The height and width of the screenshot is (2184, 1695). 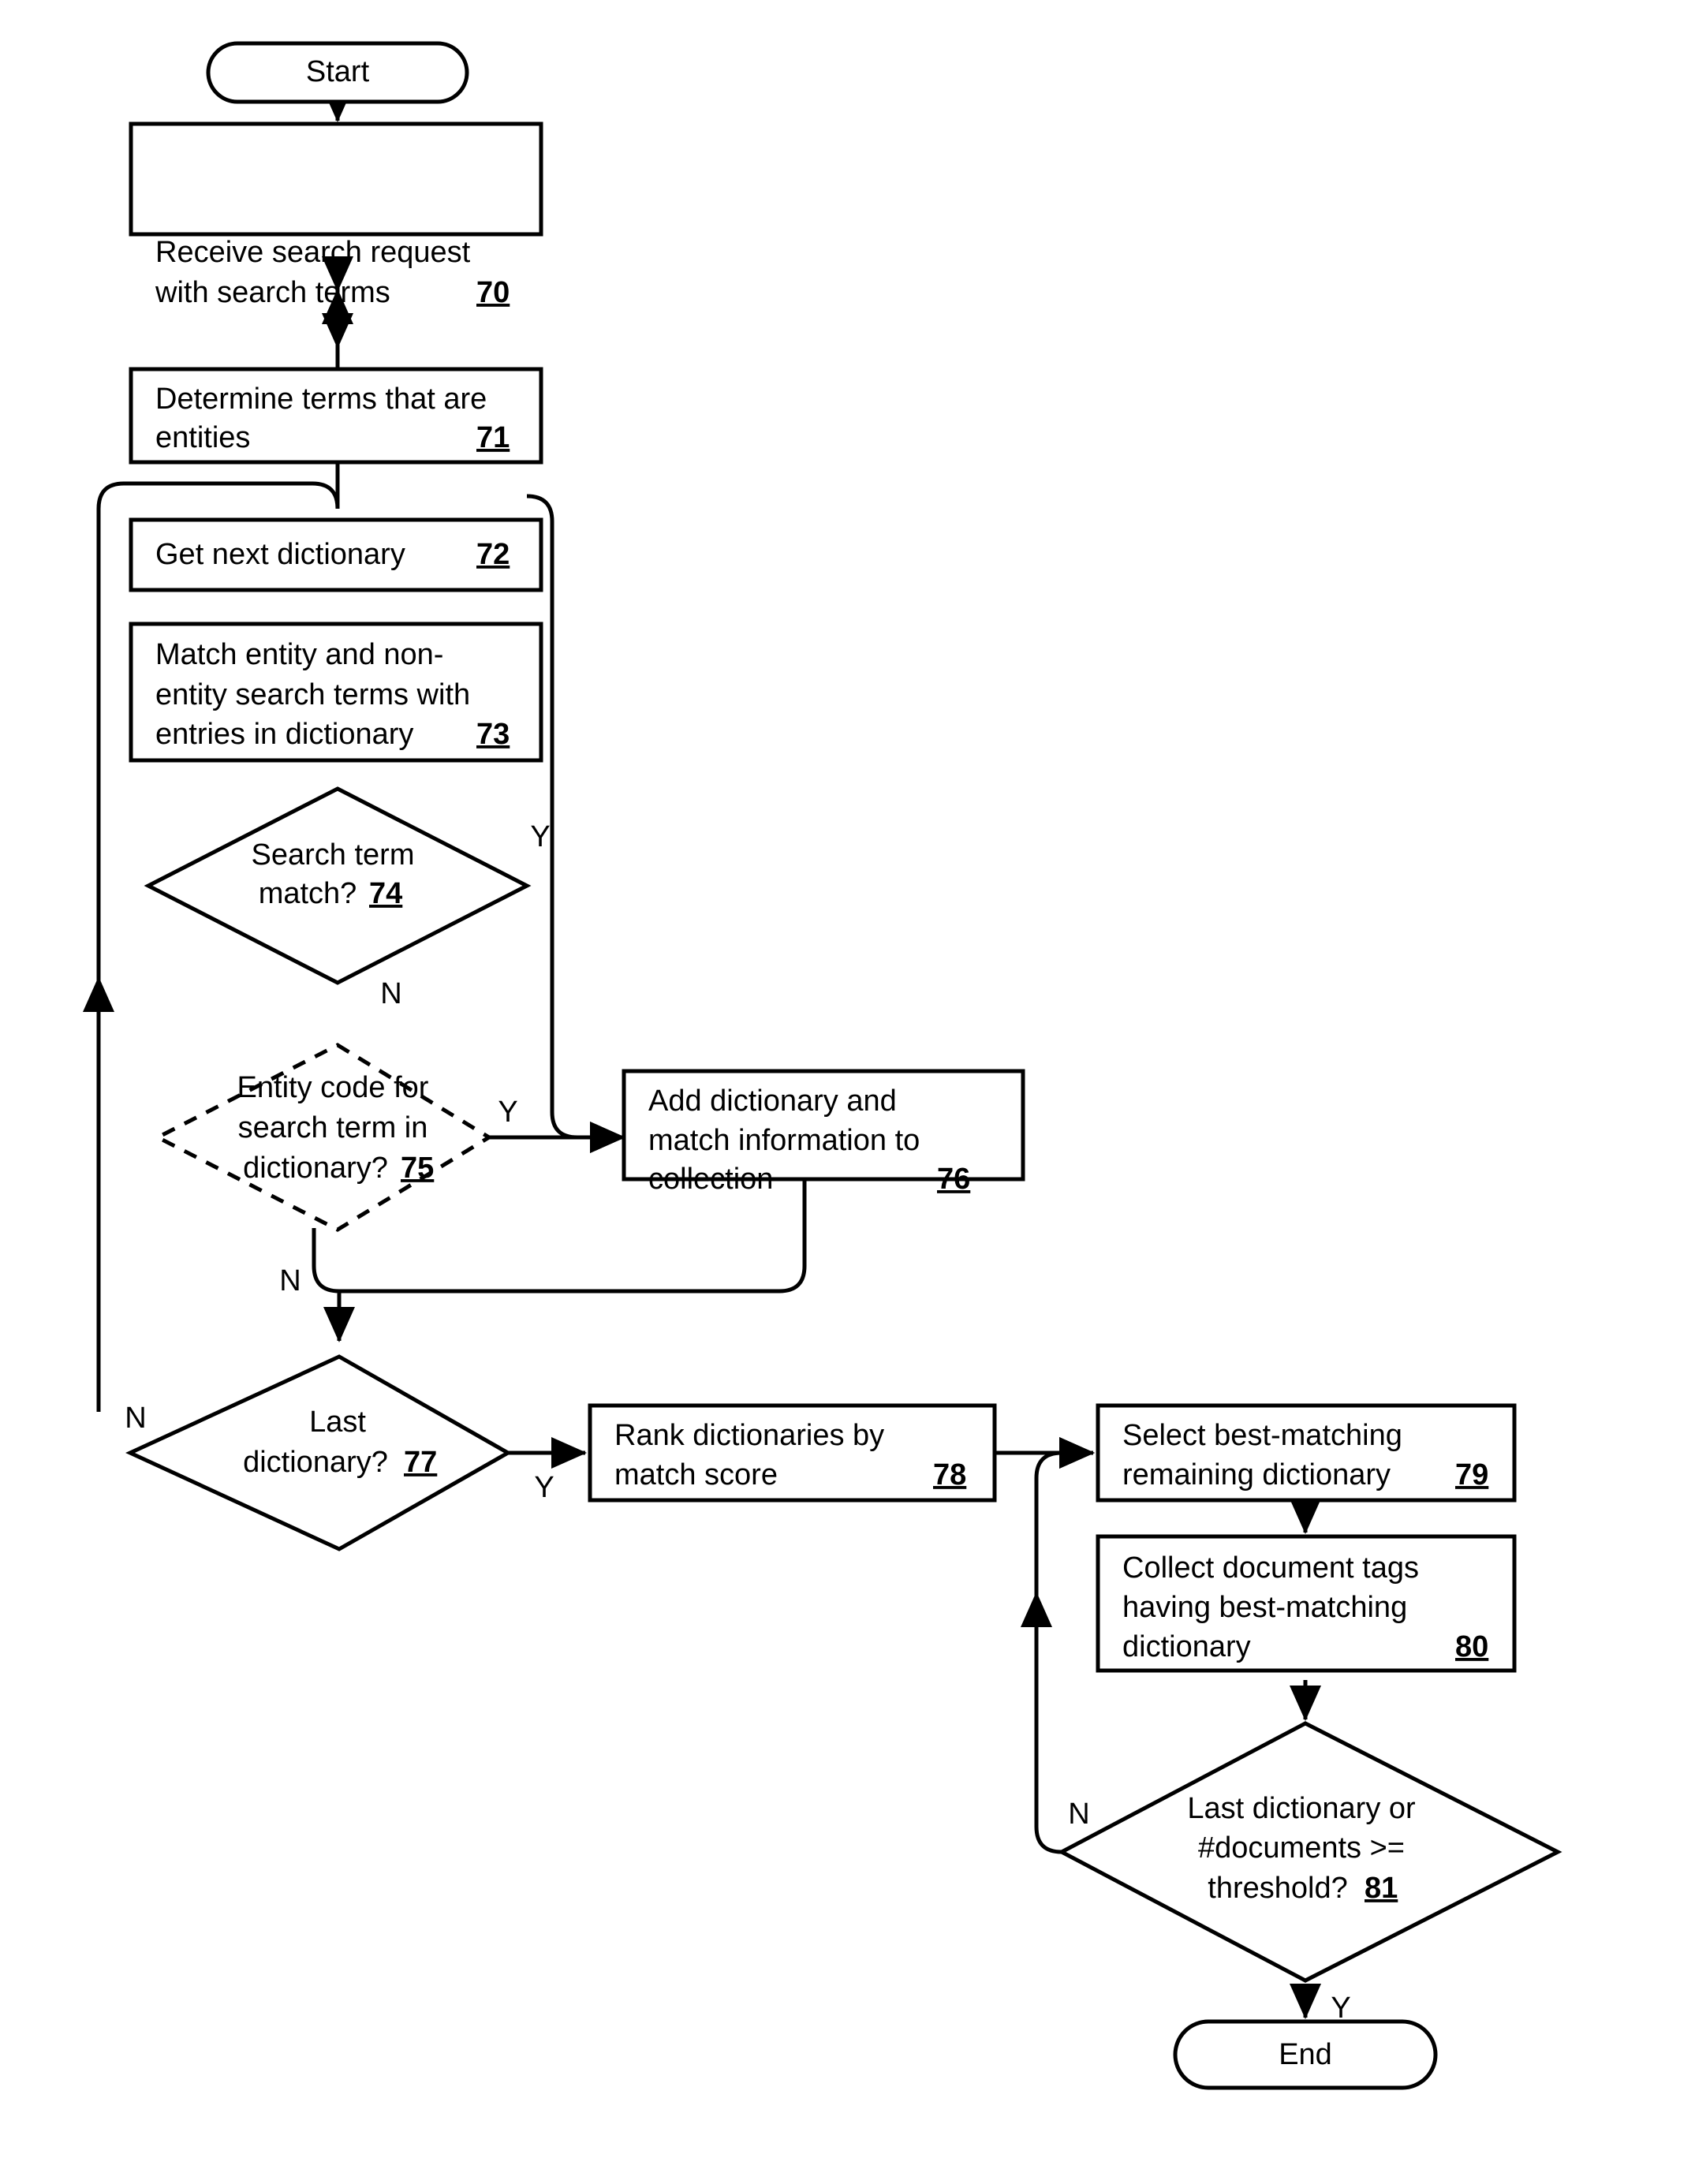 I want to click on node-77-label-yes: Y, so click(x=544, y=1487).